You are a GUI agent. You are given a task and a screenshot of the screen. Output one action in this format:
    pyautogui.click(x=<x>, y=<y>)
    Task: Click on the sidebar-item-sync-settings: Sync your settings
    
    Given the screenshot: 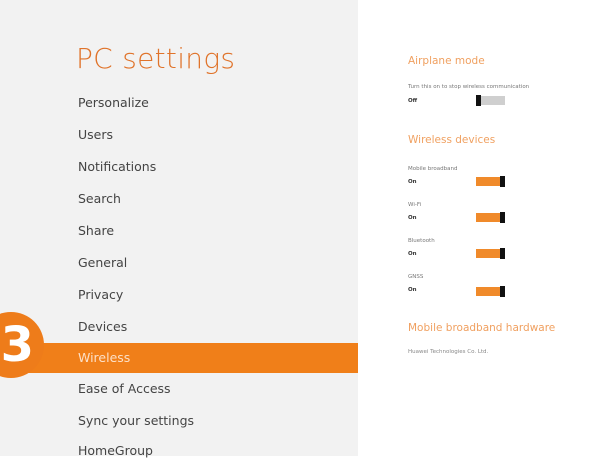 What is the action you would take?
    pyautogui.click(x=179, y=421)
    